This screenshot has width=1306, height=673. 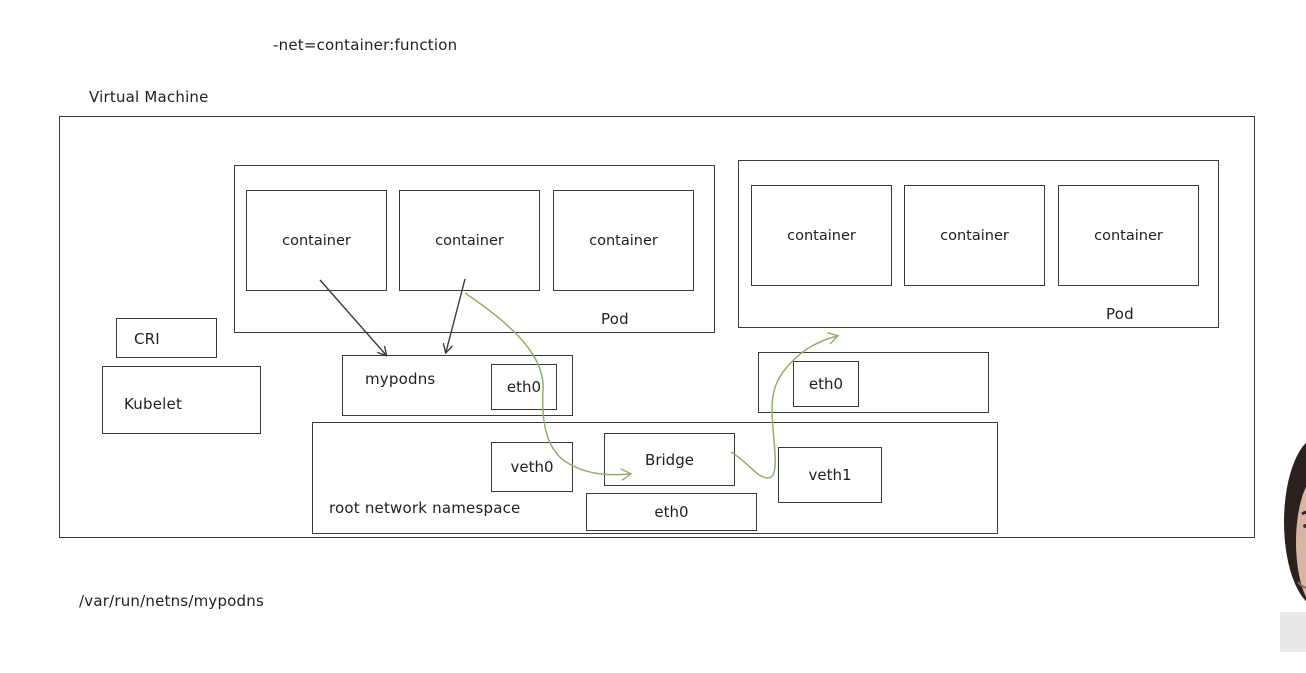 I want to click on container2-to-mypodns-arrow, so click(x=456, y=315).